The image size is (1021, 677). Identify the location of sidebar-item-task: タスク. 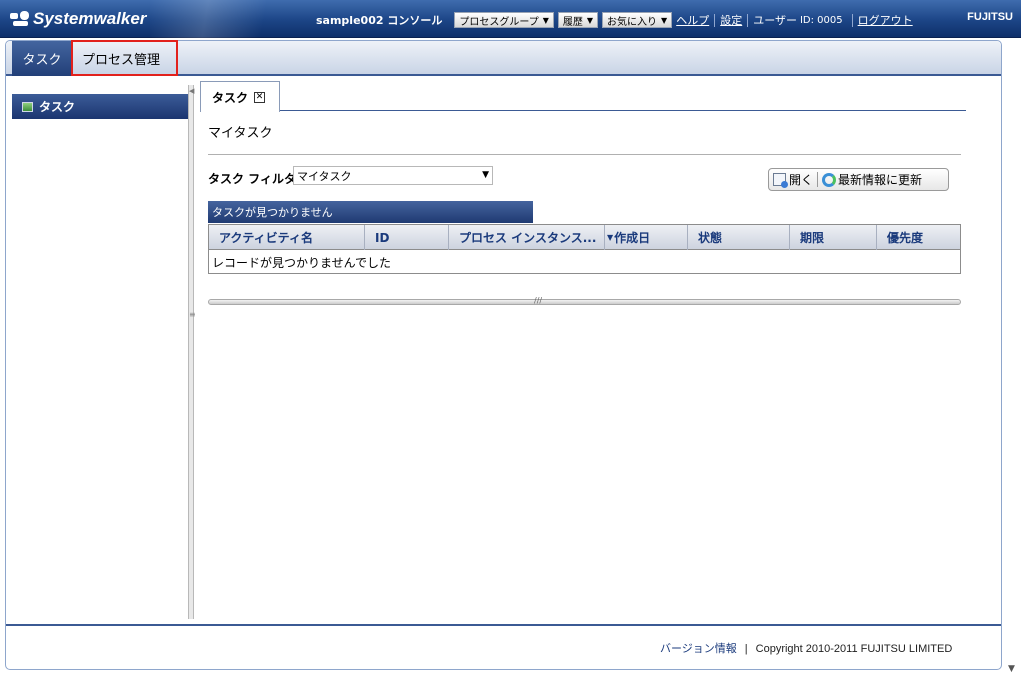
(100, 106).